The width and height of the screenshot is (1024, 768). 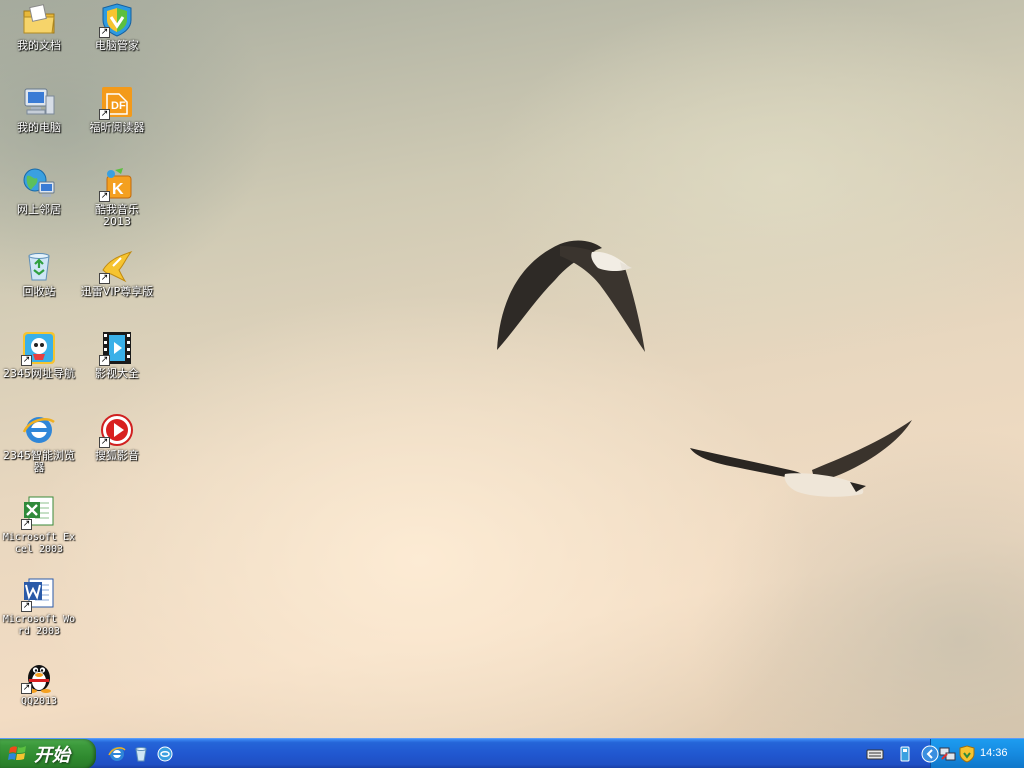 I want to click on desktop-icon-label: 影视大全, so click(x=117, y=373).